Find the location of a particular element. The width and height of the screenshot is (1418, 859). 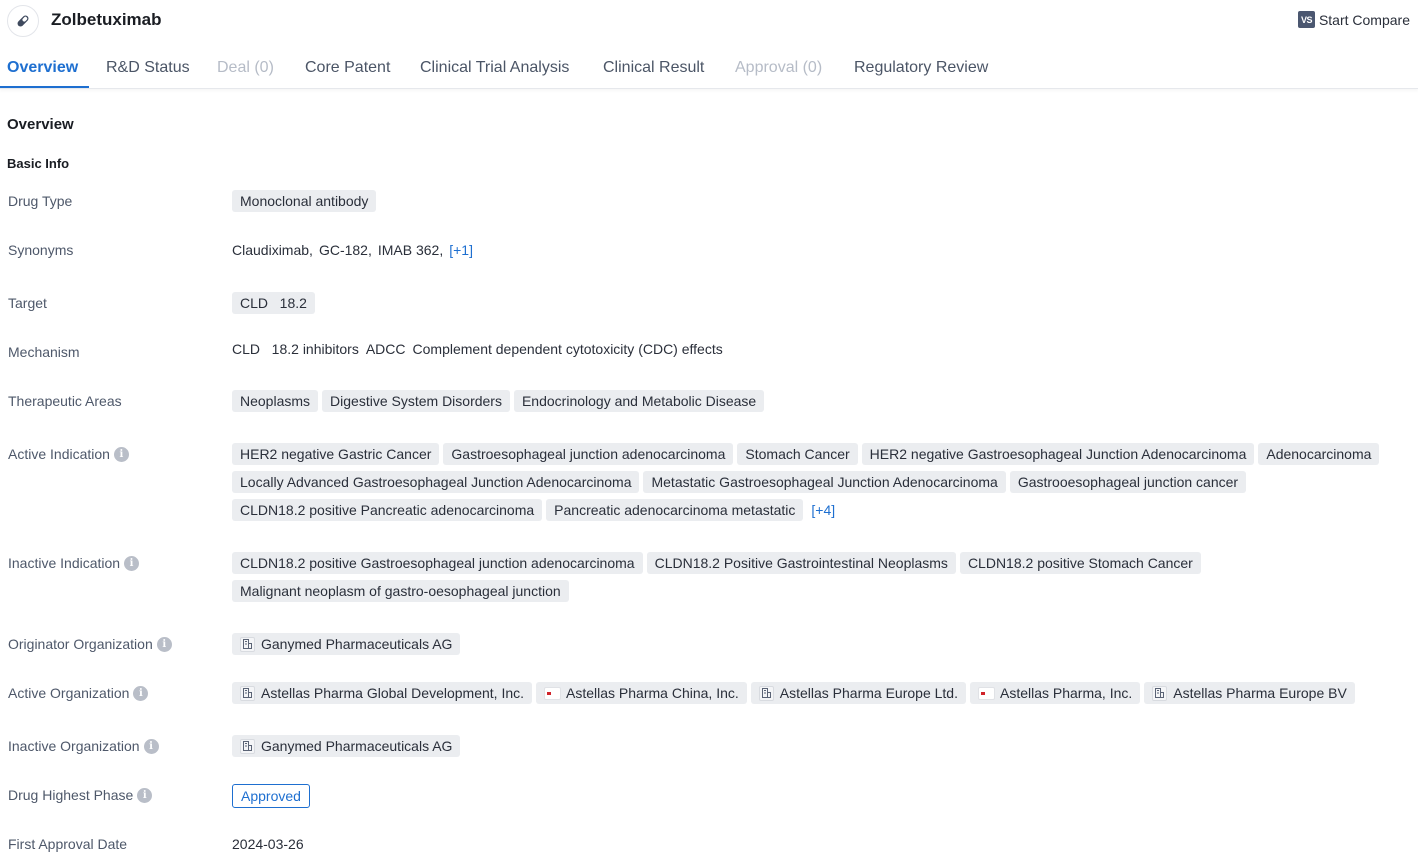

indication-tag: Gastroesophageal junction adenocarcinoma is located at coordinates (588, 454).